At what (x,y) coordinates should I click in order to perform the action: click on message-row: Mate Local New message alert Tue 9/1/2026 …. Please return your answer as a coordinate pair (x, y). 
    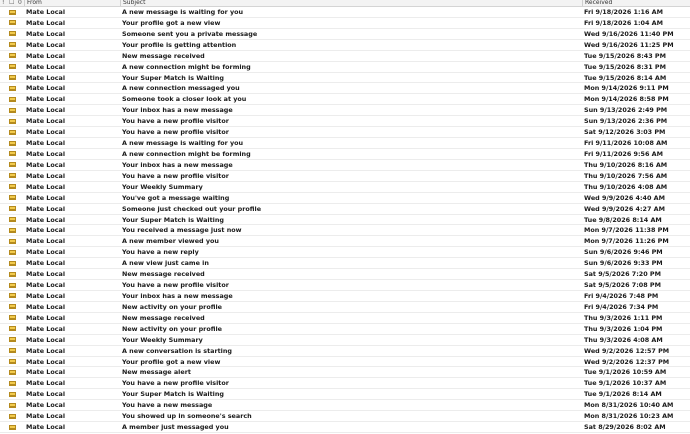
    Looking at the image, I should click on (345, 373).